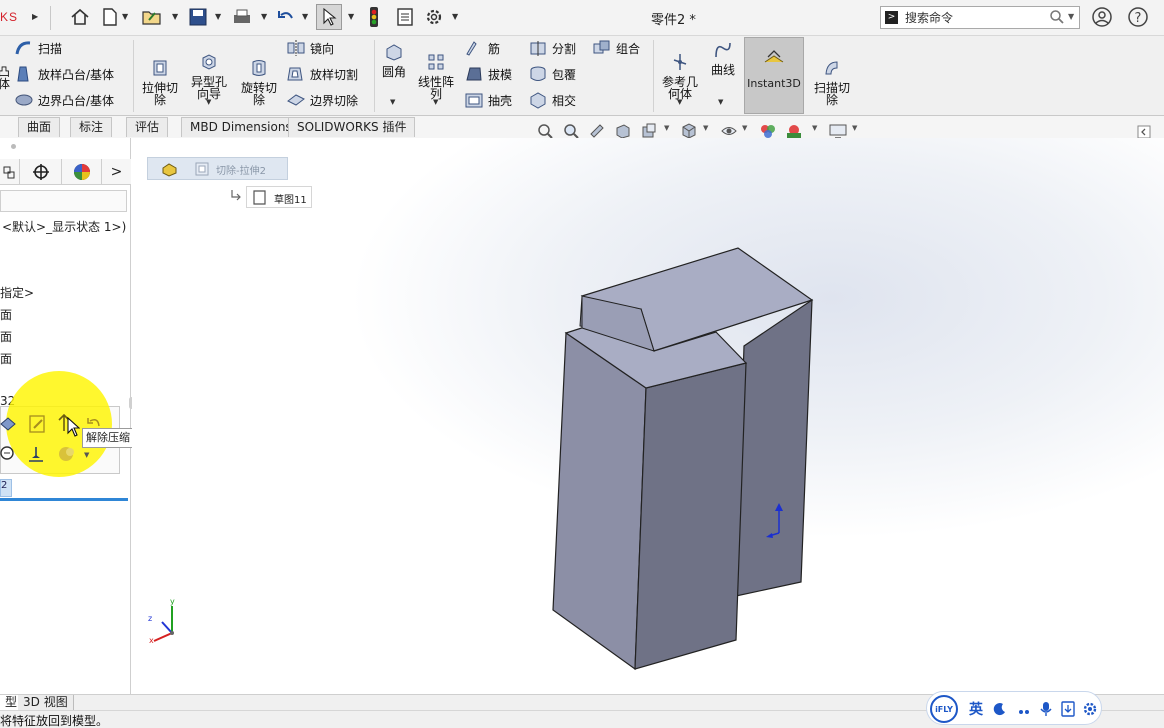 The width and height of the screenshot is (1164, 728). What do you see at coordinates (13, 146) in the screenshot?
I see `panel-grip` at bounding box center [13, 146].